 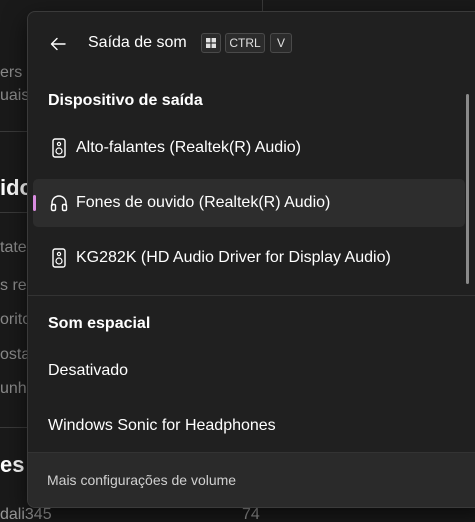 I want to click on windows-key-icon, so click(x=211, y=43).